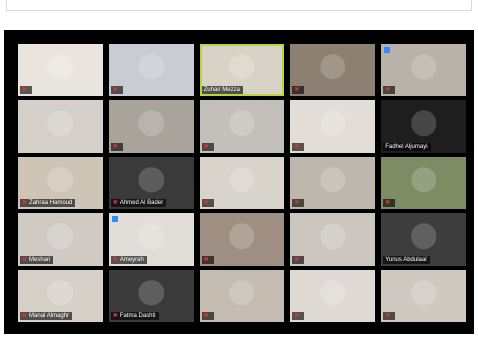 This screenshot has height=338, width=478. Describe the element at coordinates (51, 203) in the screenshot. I see `participant-name: Zahraa Hamoud` at that location.